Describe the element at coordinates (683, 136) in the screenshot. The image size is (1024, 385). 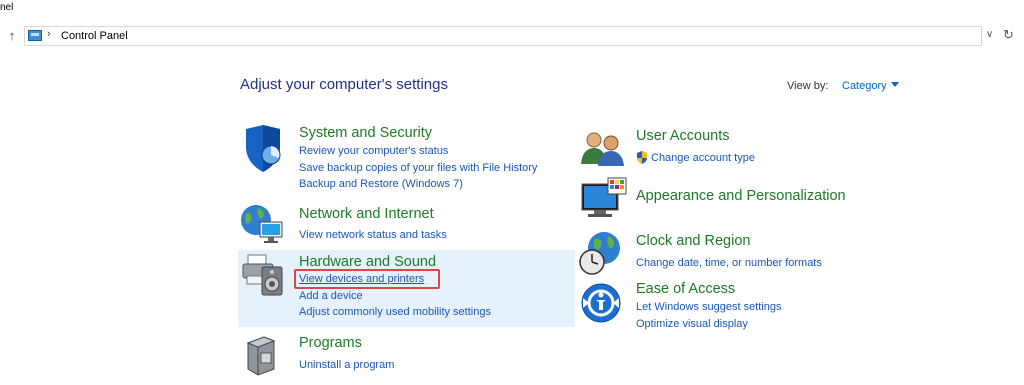
I see `category-user-accounts: User Accounts` at that location.